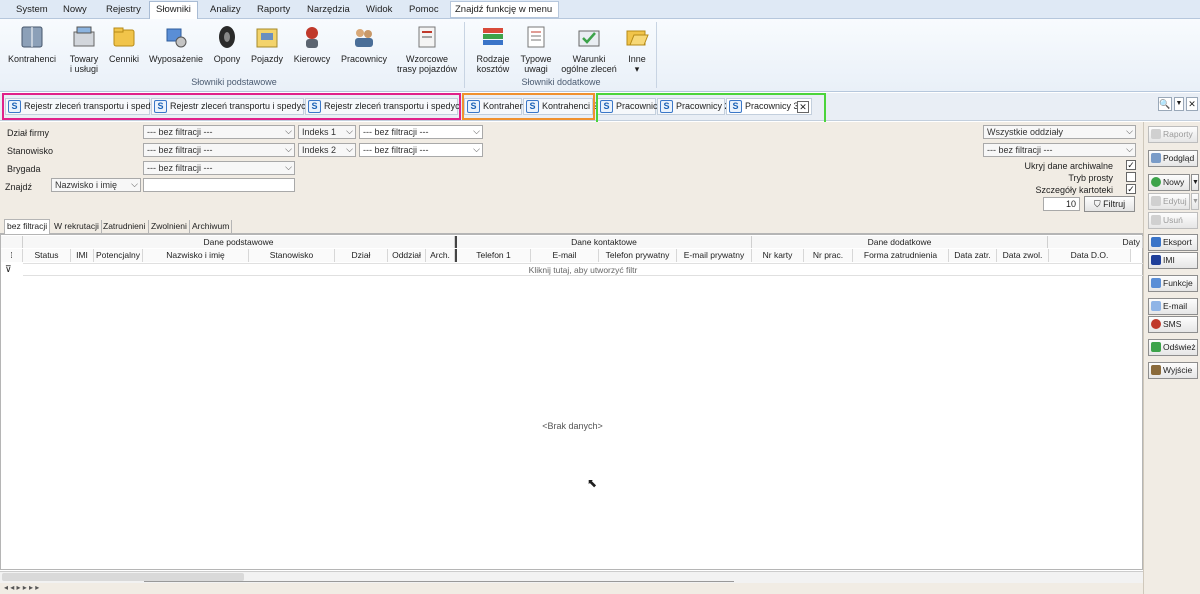 The image size is (1200, 594). What do you see at coordinates (19, 187) in the screenshot?
I see `label-znajdz: Znajdź` at bounding box center [19, 187].